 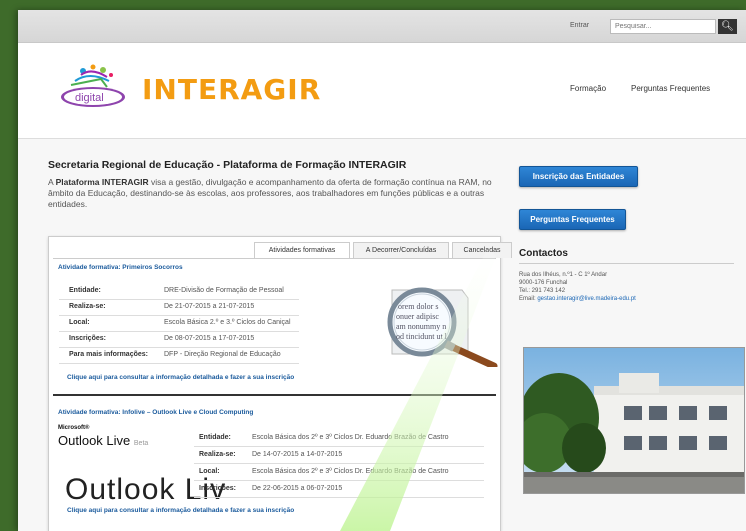 I want to click on intro-part-a: A, so click(x=52, y=182).